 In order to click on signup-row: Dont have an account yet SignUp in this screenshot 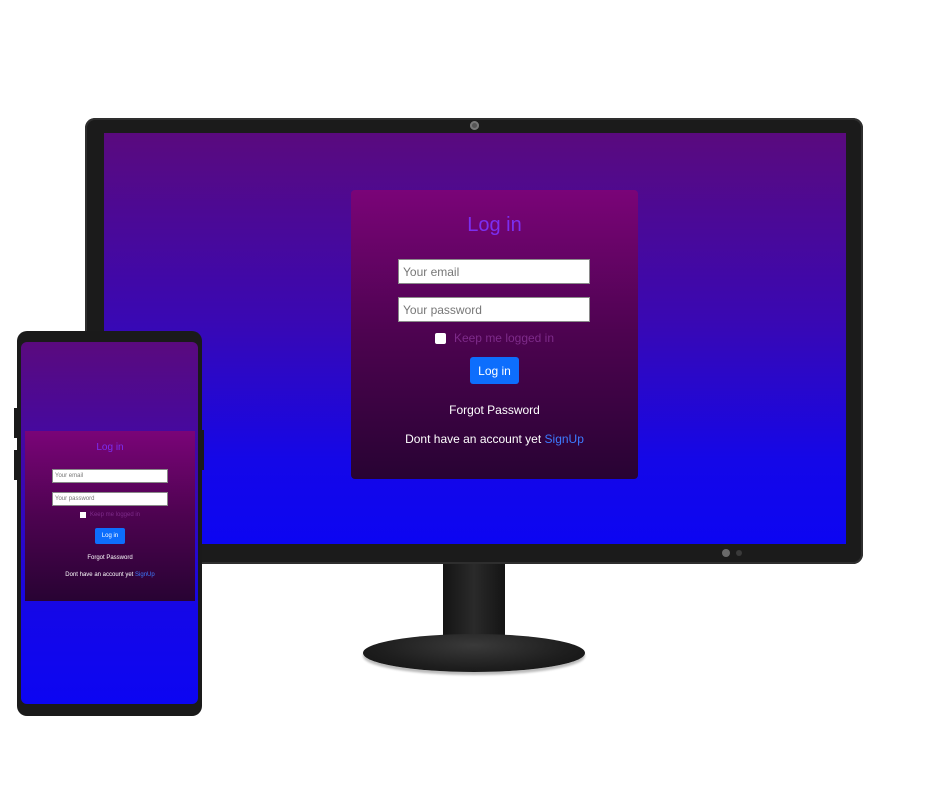, I will do `click(494, 439)`.